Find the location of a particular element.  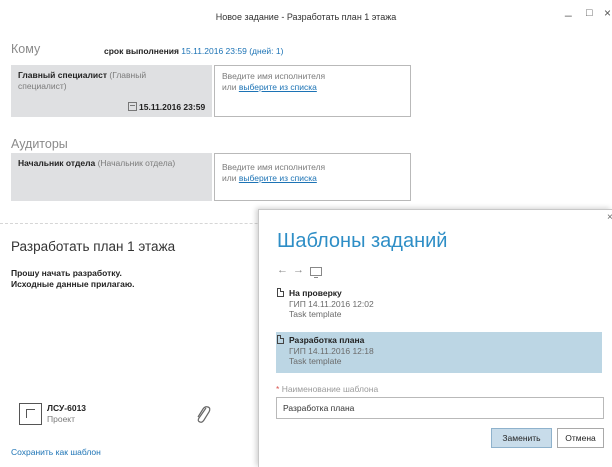

auditor-input-or: или is located at coordinates (229, 178).